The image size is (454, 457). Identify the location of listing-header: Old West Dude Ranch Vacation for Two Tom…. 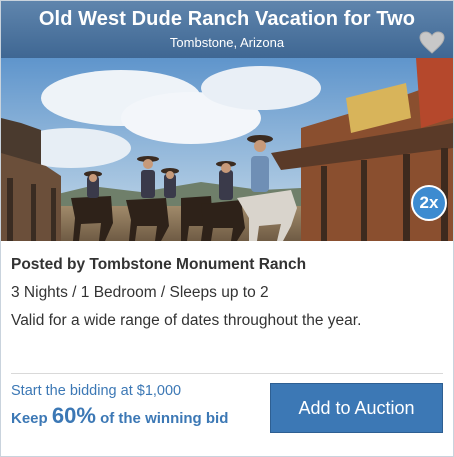
(227, 29).